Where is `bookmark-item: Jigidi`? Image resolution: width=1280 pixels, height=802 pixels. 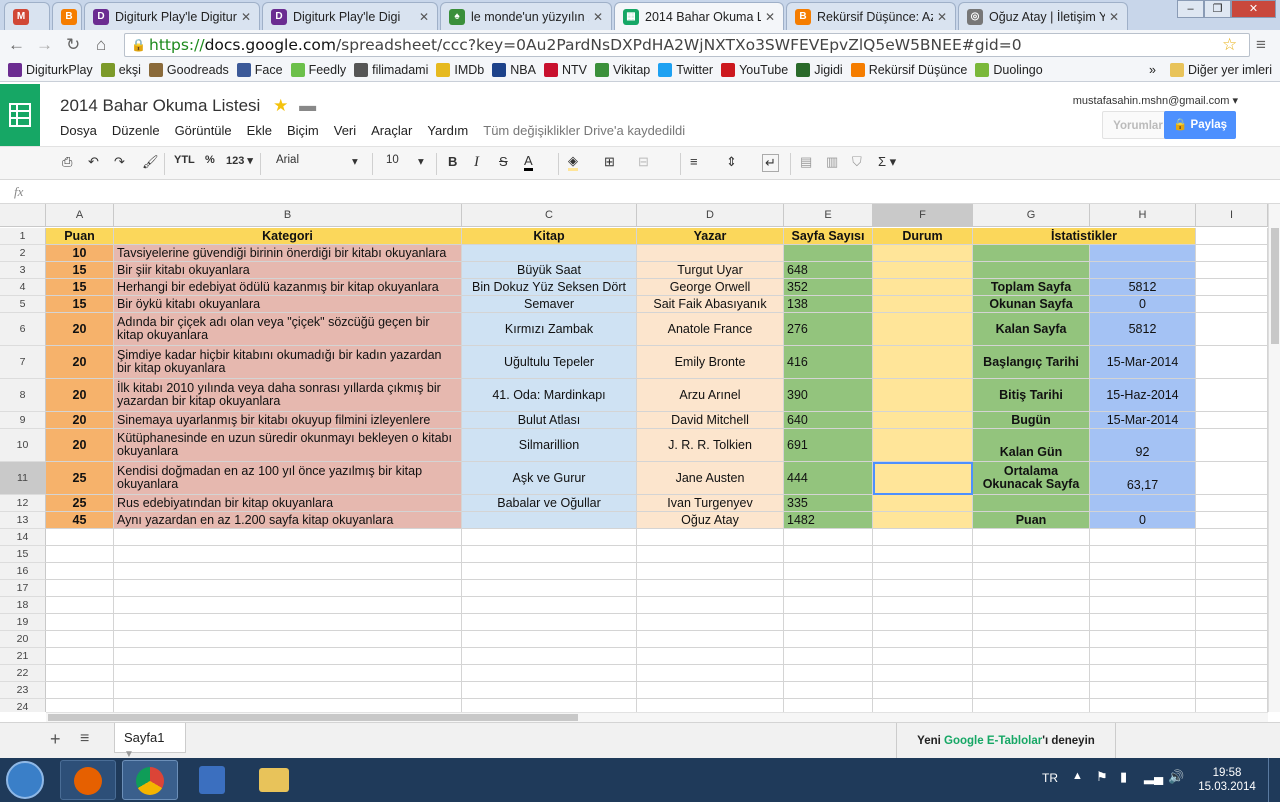 bookmark-item: Jigidi is located at coordinates (819, 69).